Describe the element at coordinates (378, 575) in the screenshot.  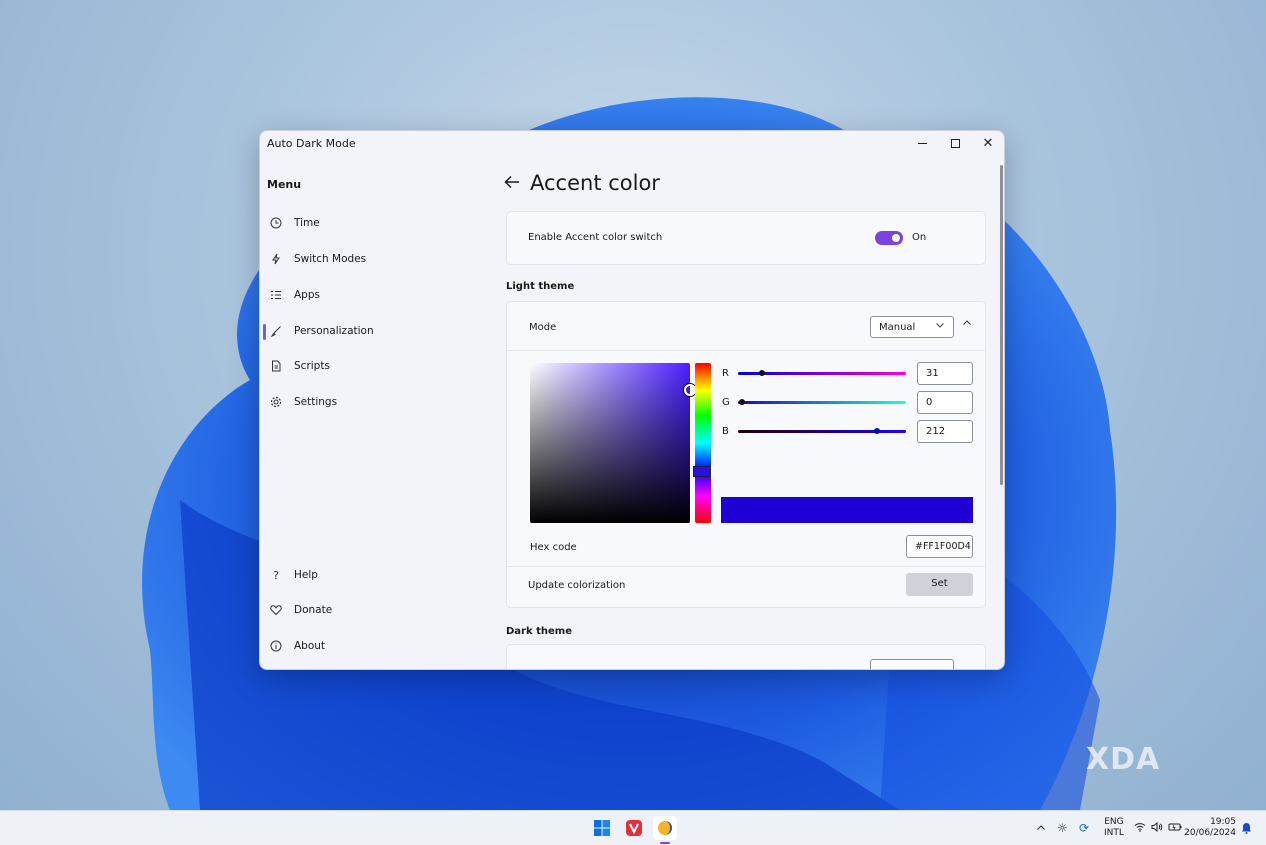
I see `sidebar-item-help: ? Help` at that location.